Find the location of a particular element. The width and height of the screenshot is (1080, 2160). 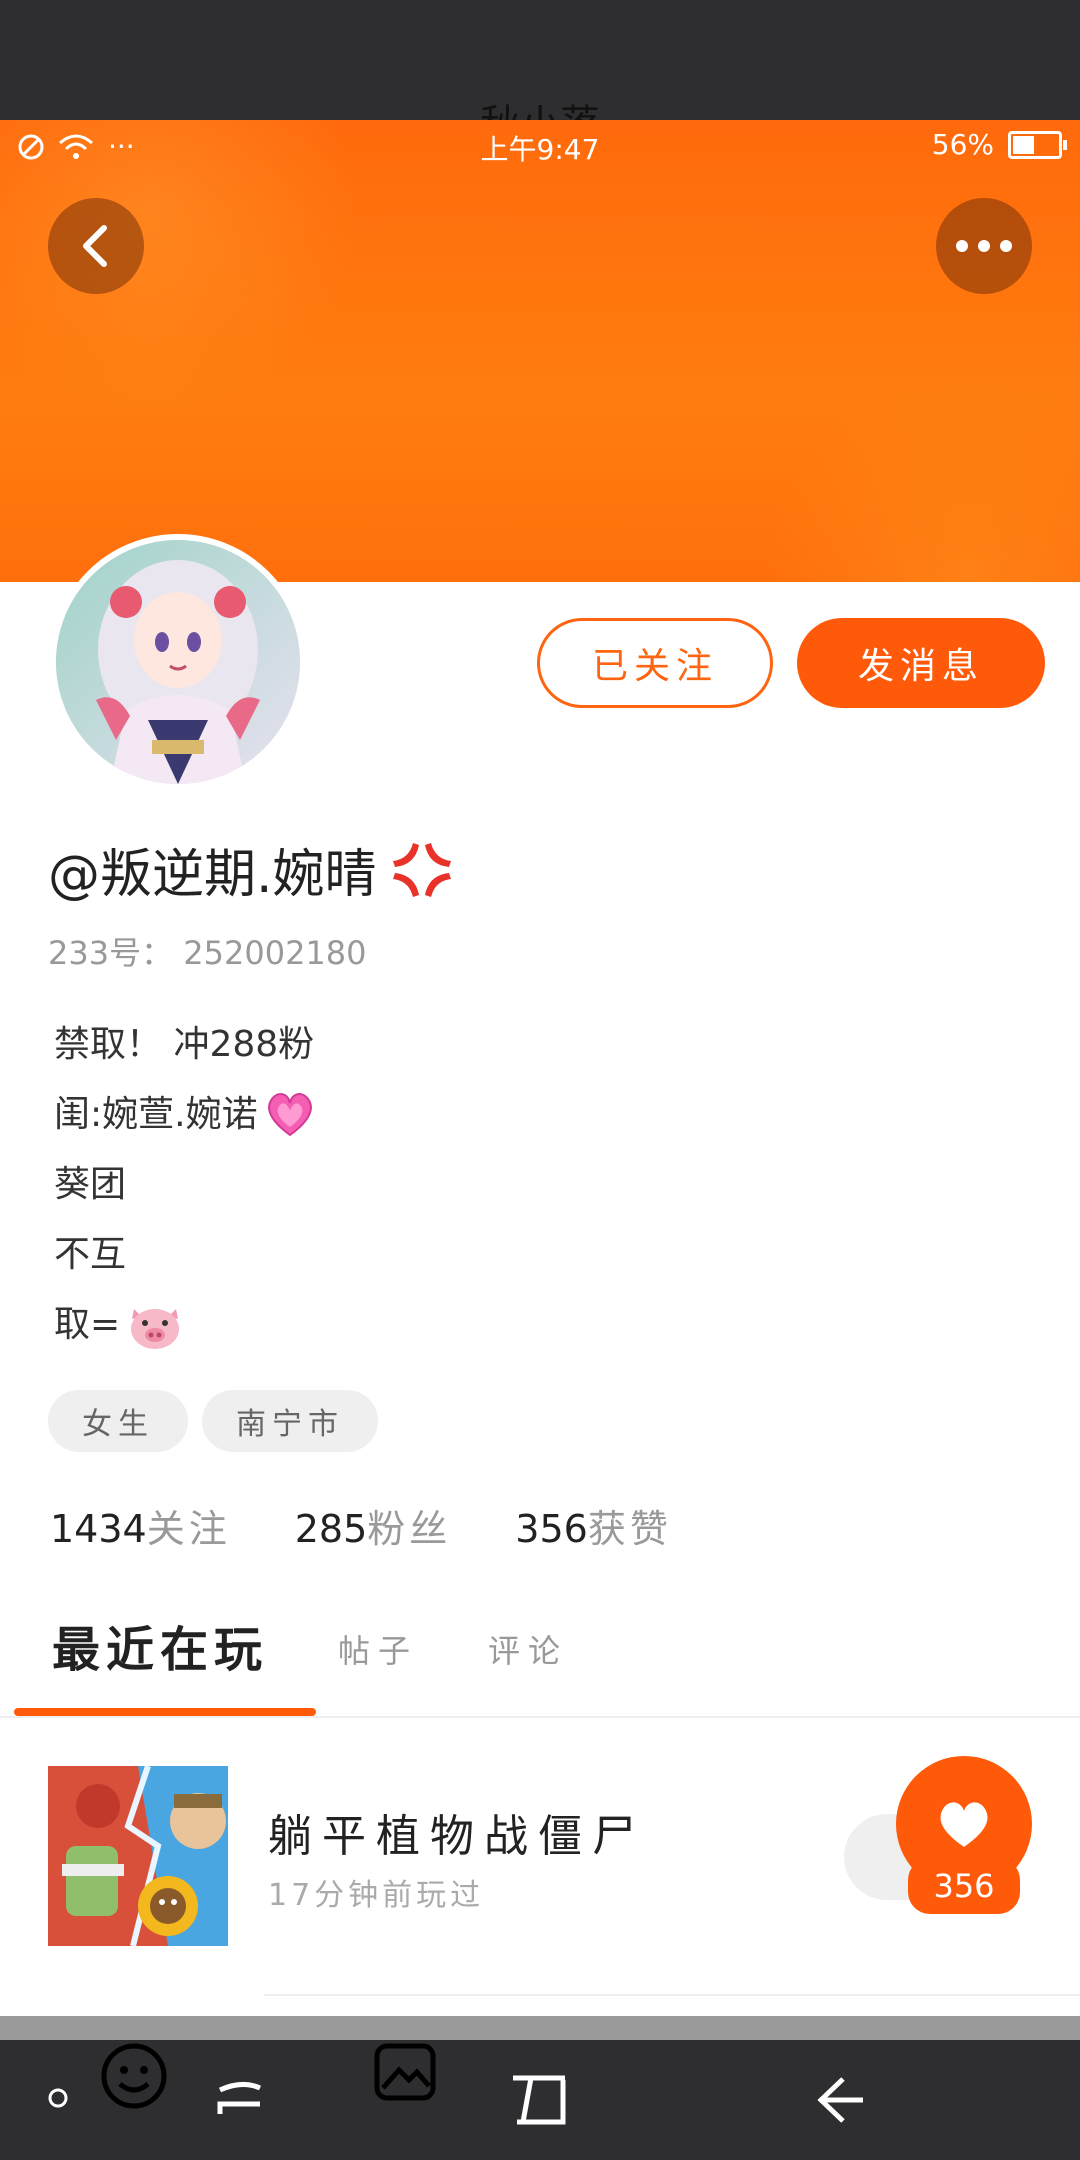

game-last-played: 17分钟前玩过 is located at coordinates (376, 1895).